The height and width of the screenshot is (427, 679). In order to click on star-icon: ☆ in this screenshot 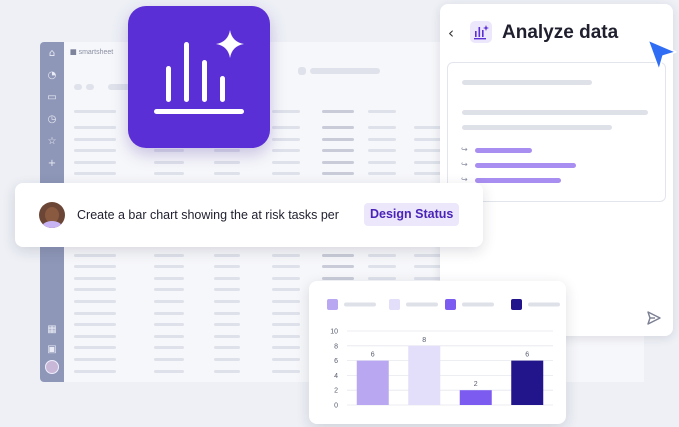, I will do `click(52, 142)`.